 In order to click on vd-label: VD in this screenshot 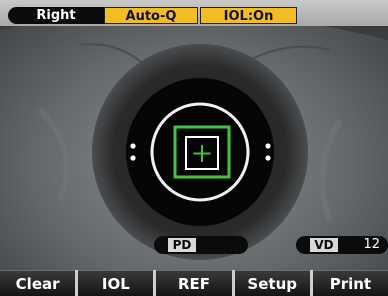, I will do `click(324, 245)`.